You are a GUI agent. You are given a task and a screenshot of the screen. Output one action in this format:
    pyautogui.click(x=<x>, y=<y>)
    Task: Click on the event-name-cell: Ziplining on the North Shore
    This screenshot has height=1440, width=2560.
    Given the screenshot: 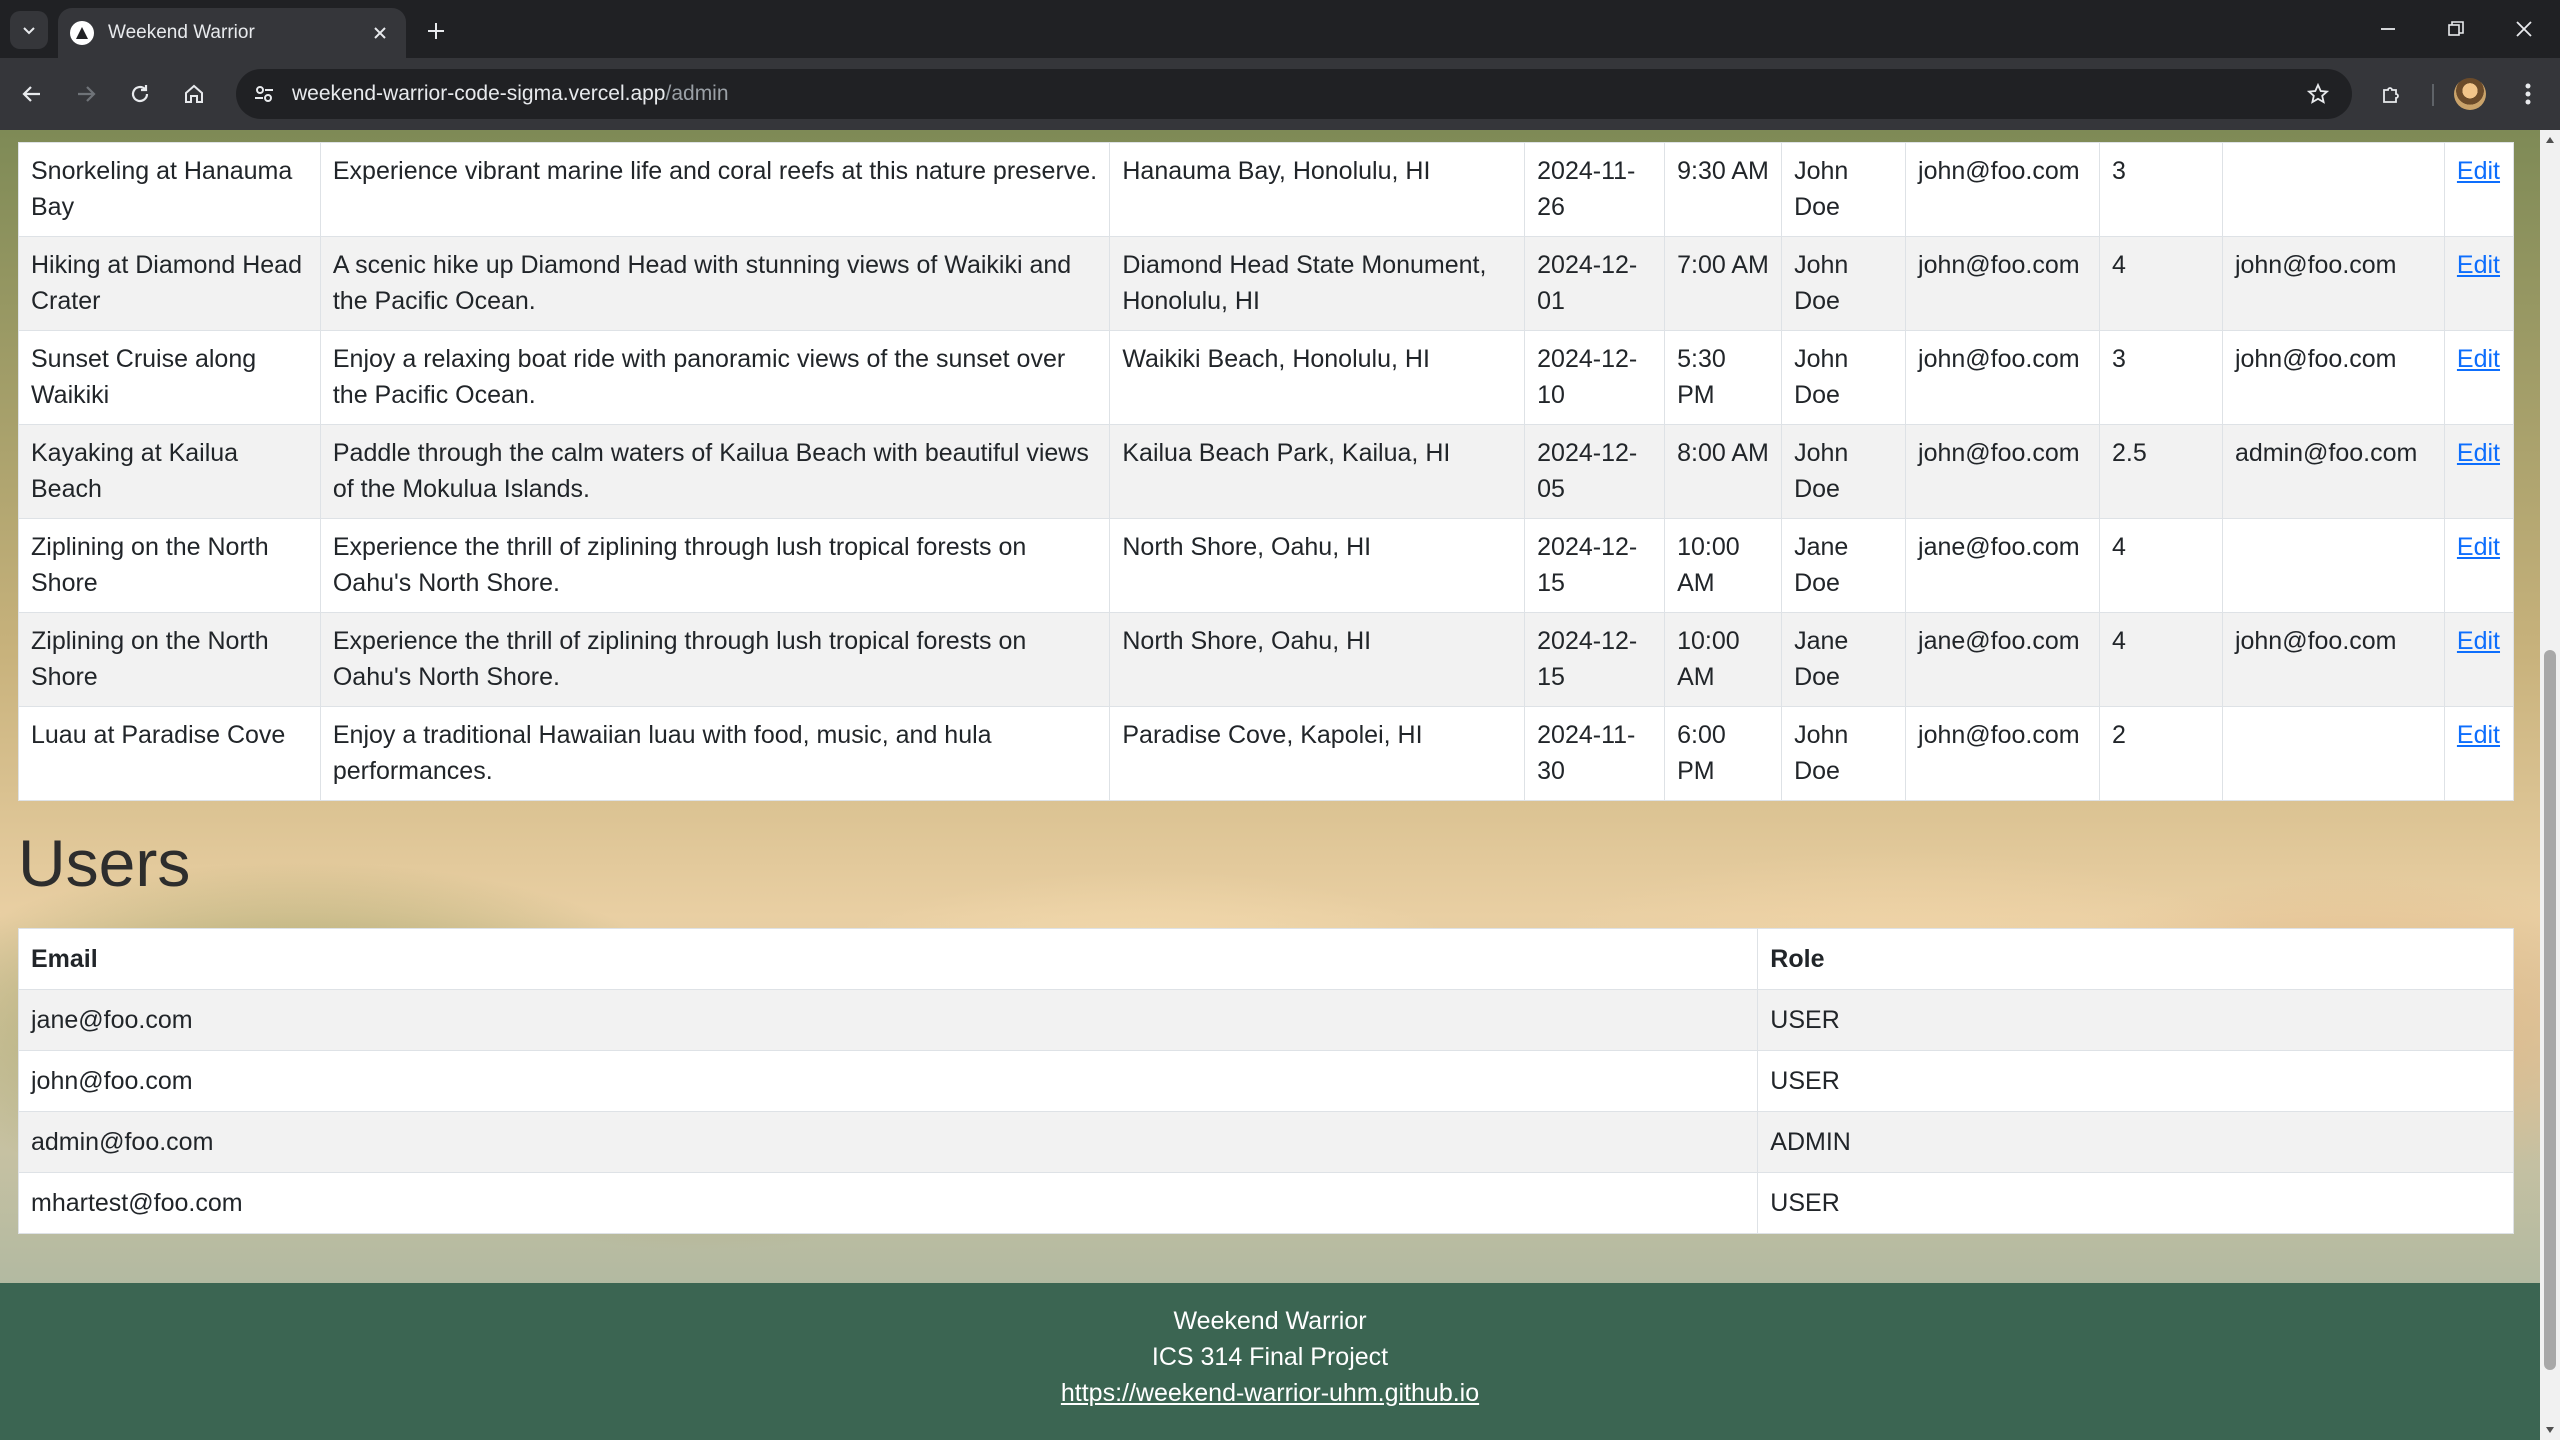 What is the action you would take?
    pyautogui.click(x=169, y=659)
    